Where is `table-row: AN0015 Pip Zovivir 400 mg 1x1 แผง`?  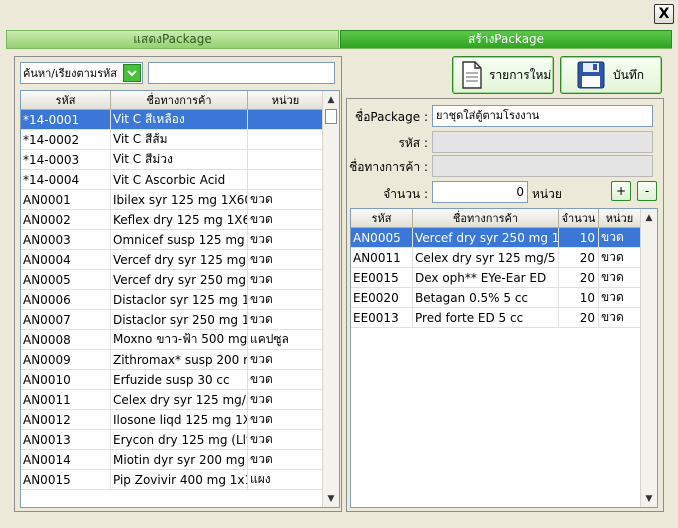
table-row: AN0015 Pip Zovivir 400 mg 1x1 แผง is located at coordinates (172, 480).